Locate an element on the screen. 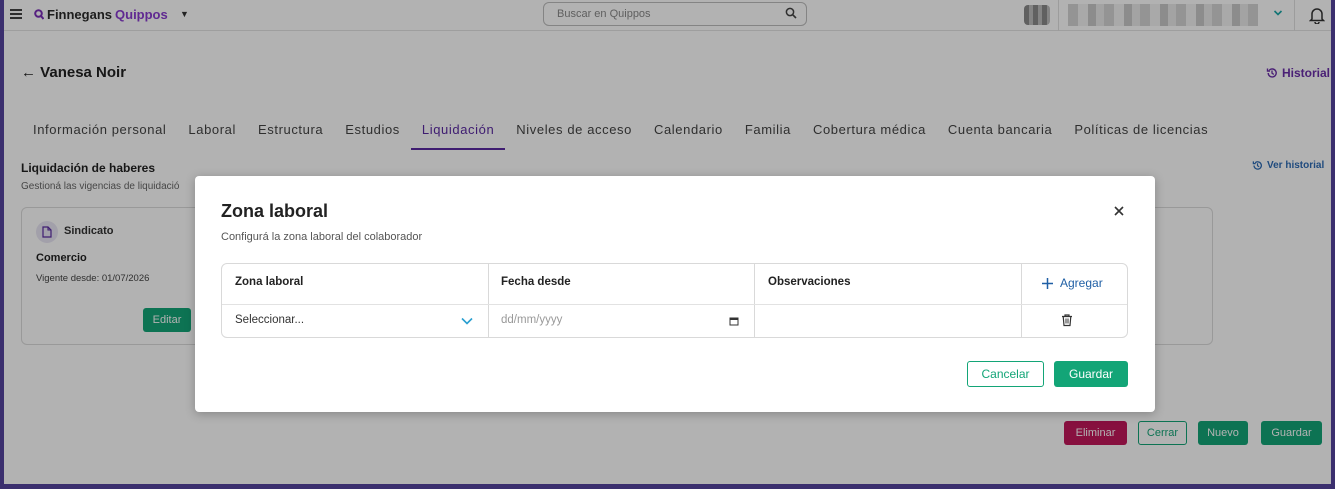  column-header-zona: Zona laboral is located at coordinates (269, 282).